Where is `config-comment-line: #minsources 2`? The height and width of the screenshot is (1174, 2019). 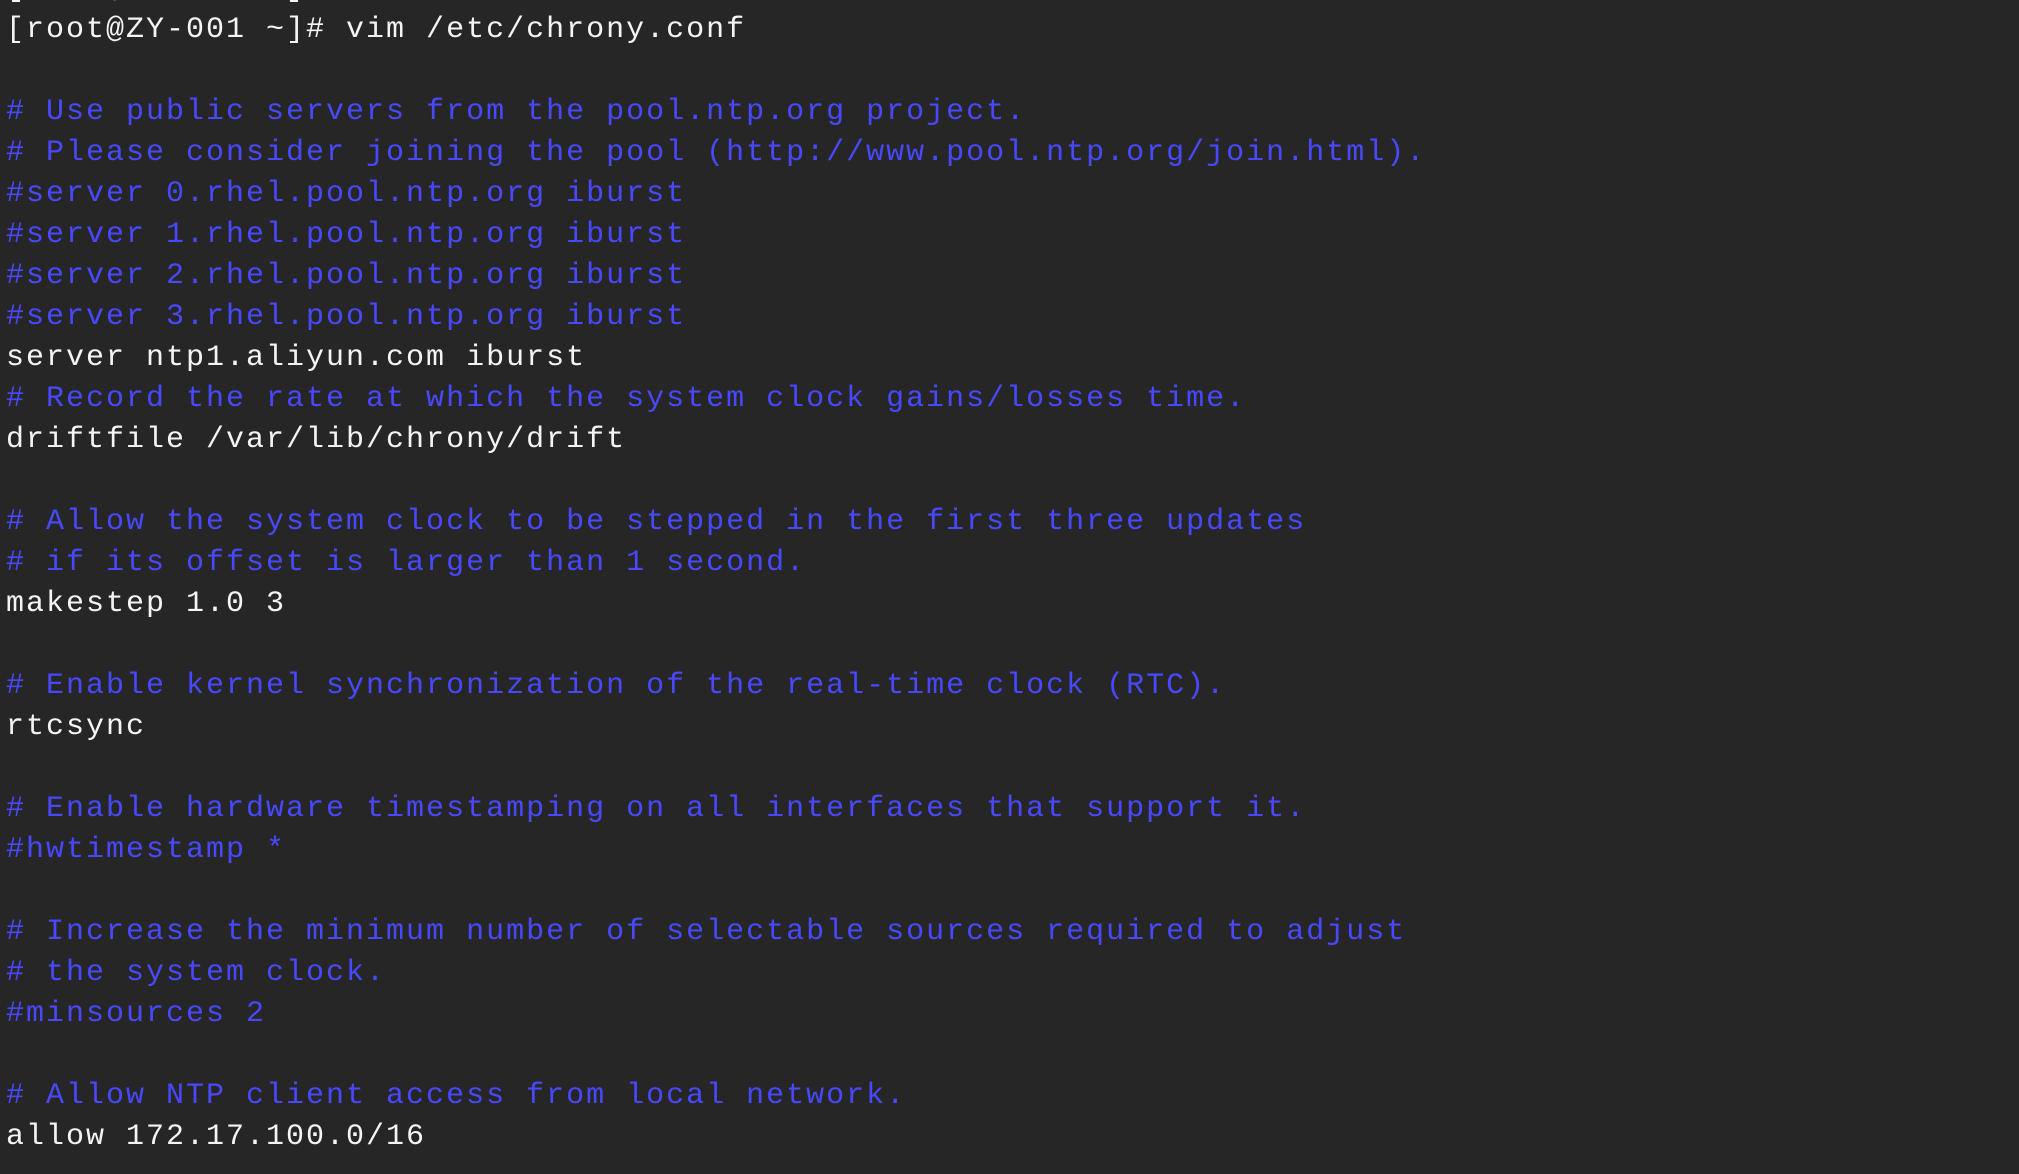
config-comment-line: #minsources 2 is located at coordinates (136, 1014).